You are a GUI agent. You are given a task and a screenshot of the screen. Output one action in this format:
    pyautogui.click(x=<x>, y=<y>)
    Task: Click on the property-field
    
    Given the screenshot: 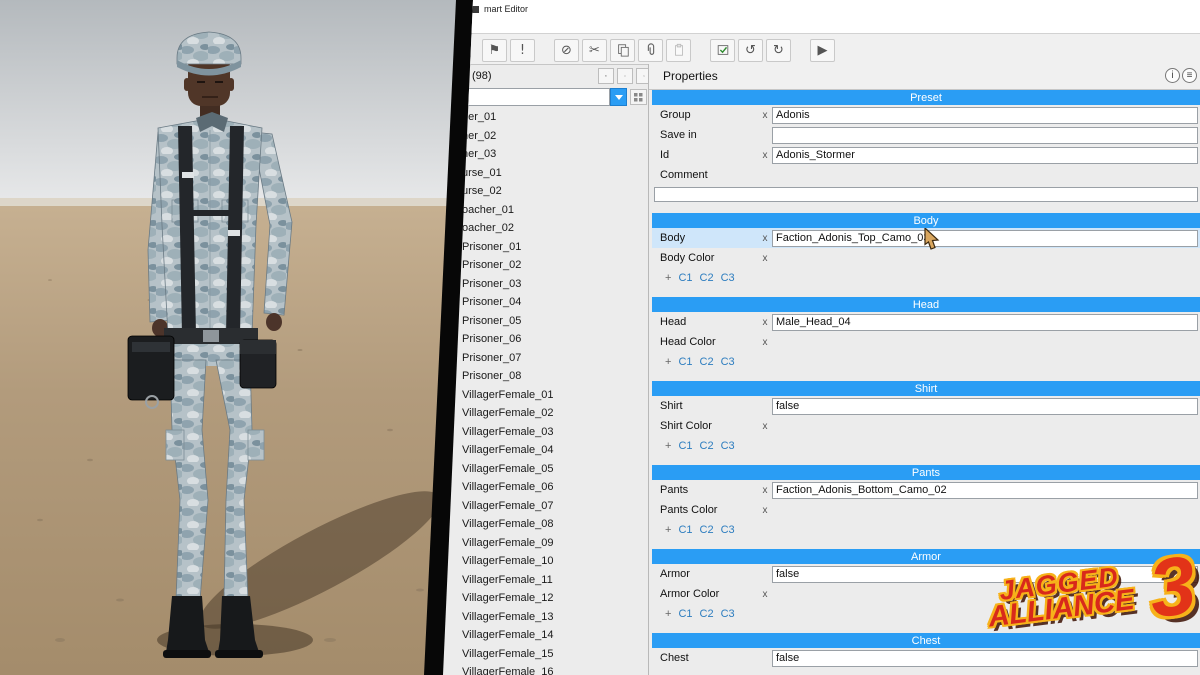 What is the action you would take?
    pyautogui.click(x=985, y=135)
    